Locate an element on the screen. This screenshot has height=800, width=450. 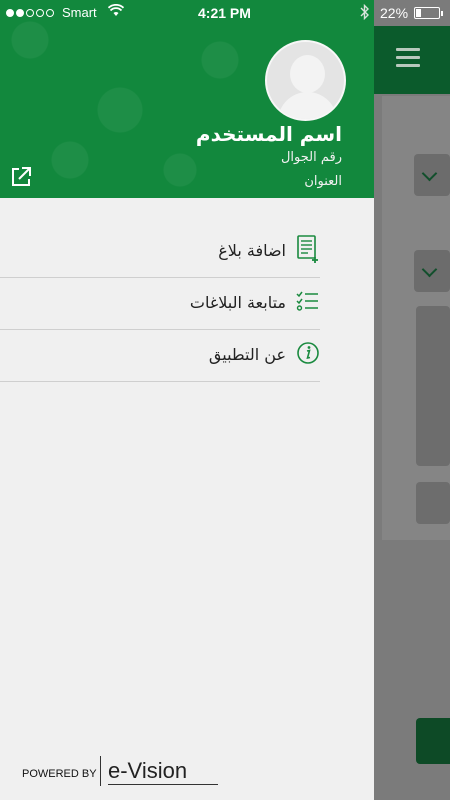
background-textarea is located at coordinates (433, 386).